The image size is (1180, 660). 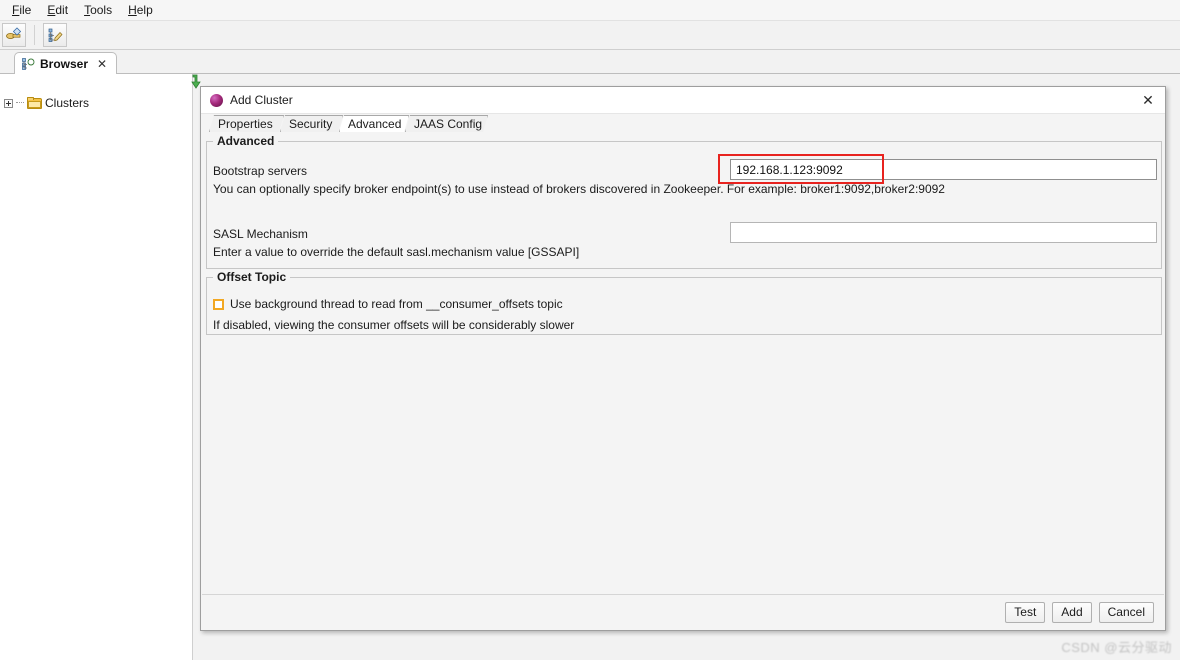 I want to click on dialog-tab-bar: Properties Security Advanced JAAS Config, so click(x=683, y=123).